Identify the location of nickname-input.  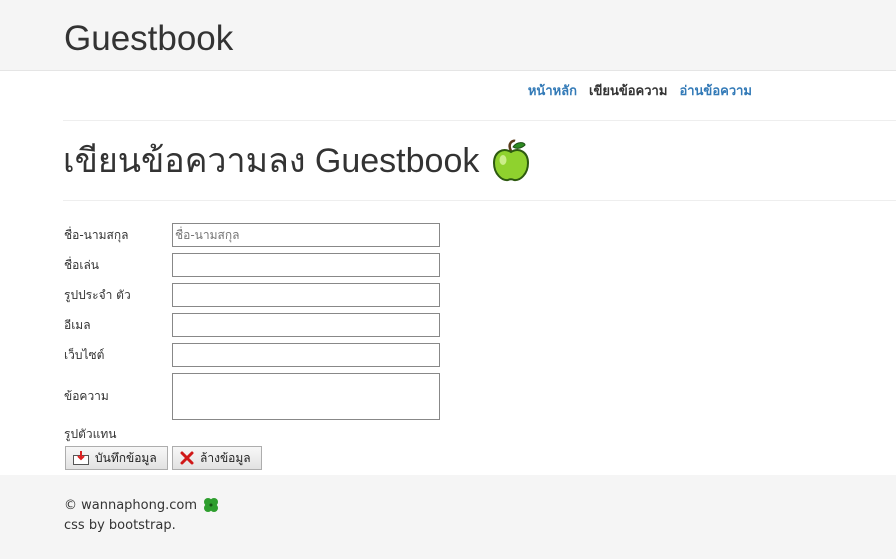
(306, 265).